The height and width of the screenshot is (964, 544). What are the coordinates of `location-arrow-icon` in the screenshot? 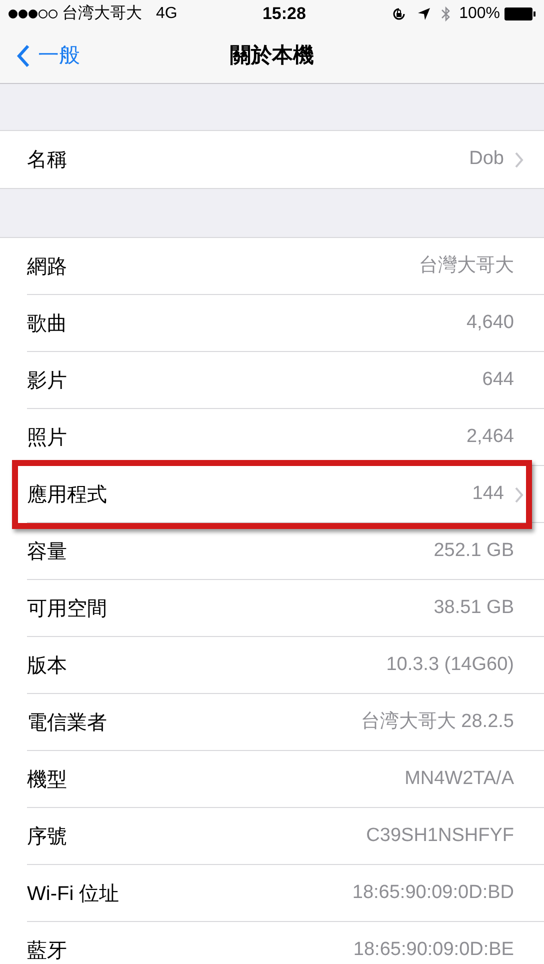 It's located at (424, 14).